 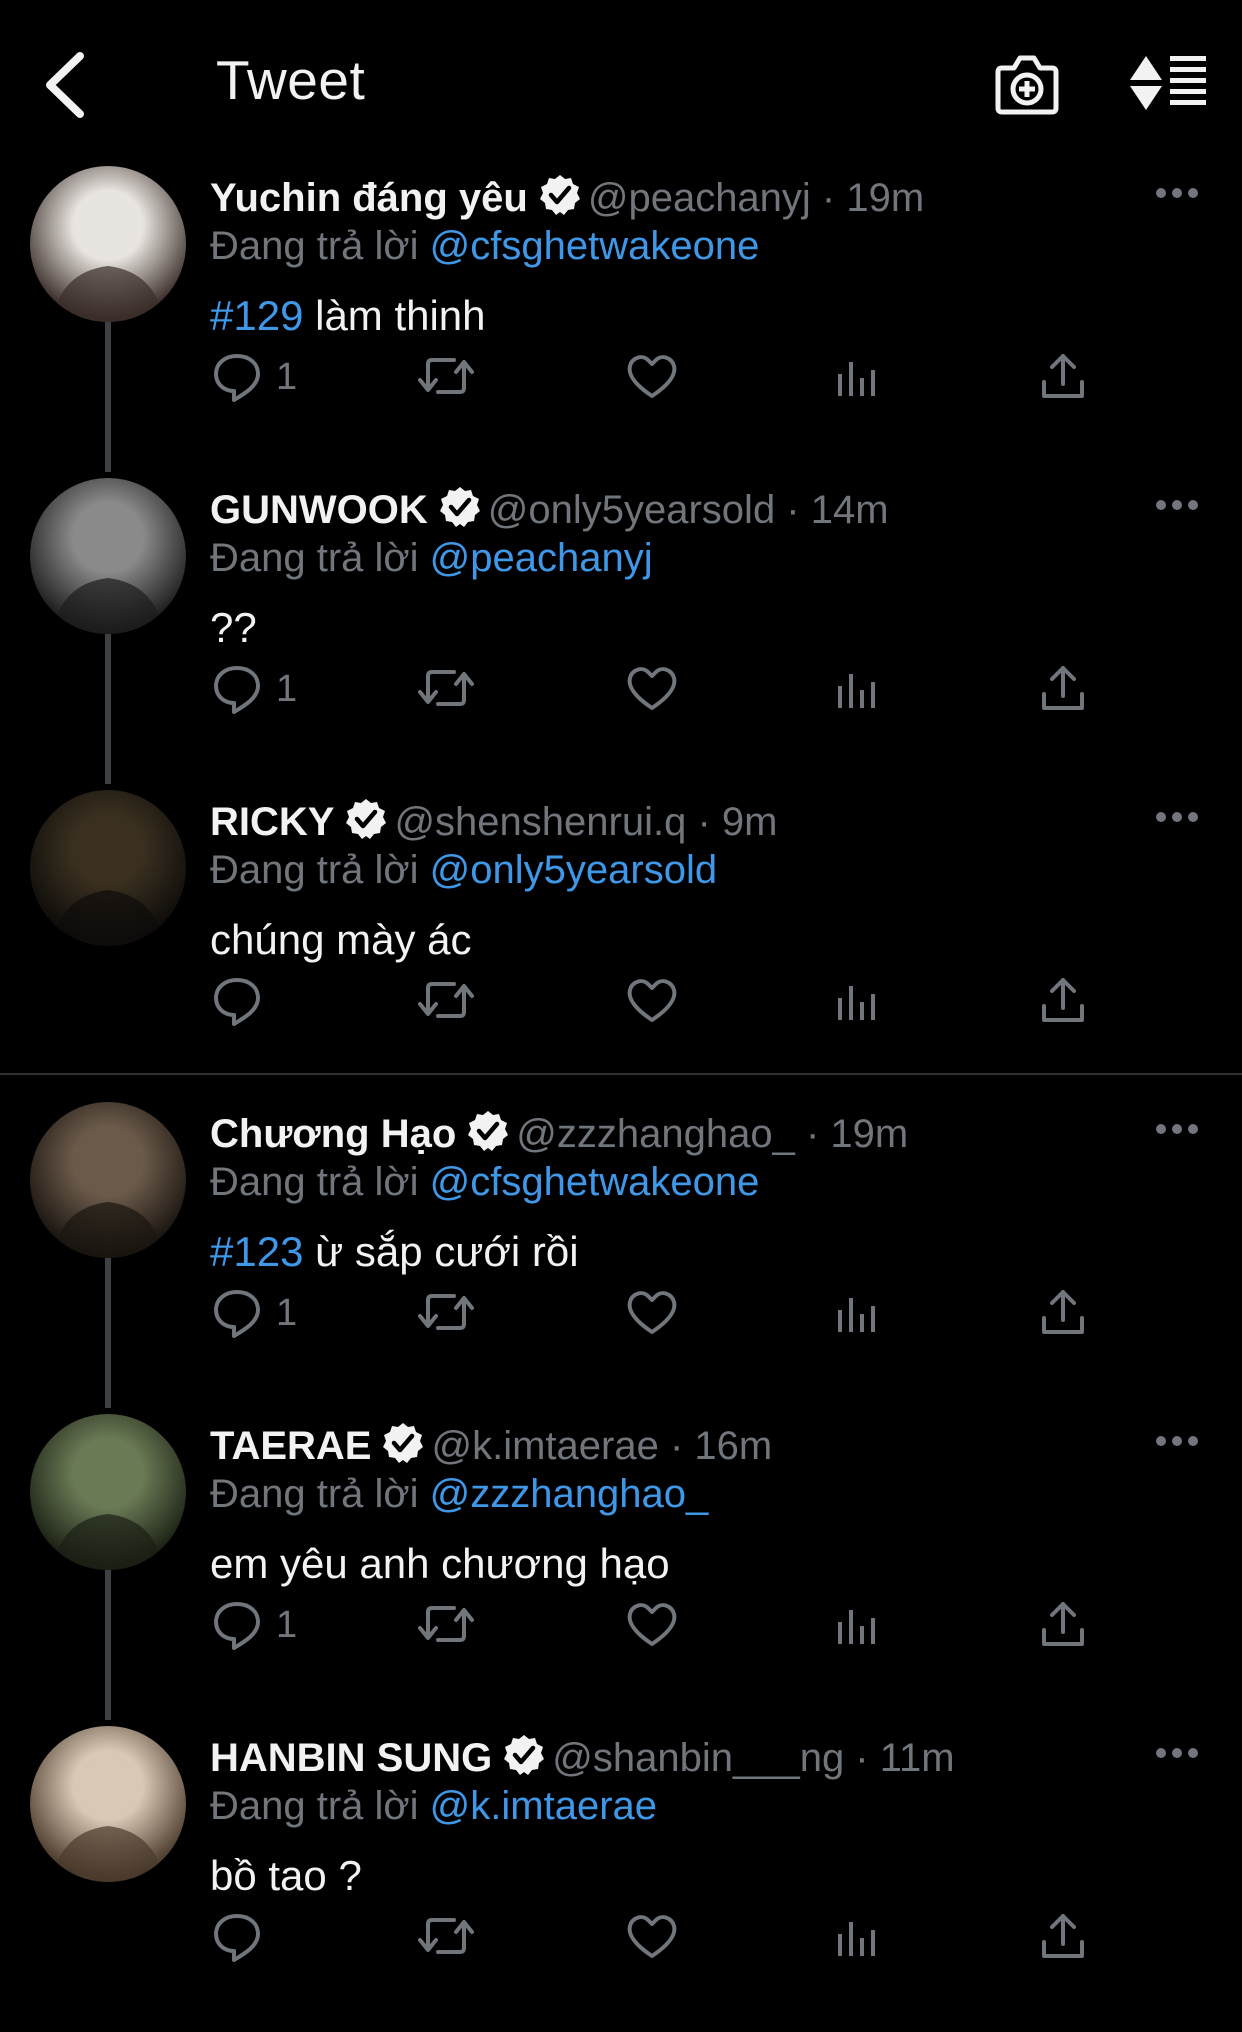 I want to click on timestamp: 9m, so click(x=749, y=822).